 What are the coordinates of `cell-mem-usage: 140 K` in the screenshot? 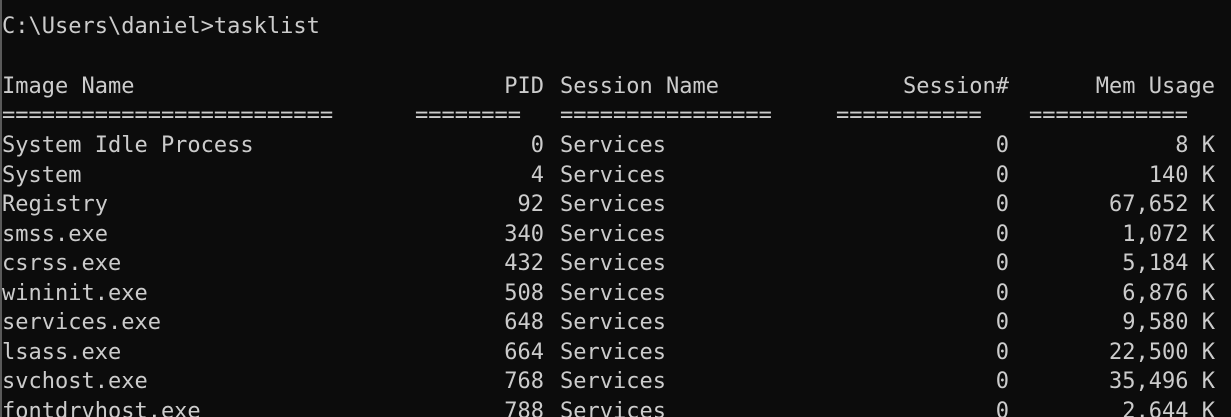 It's located at (1181, 175).